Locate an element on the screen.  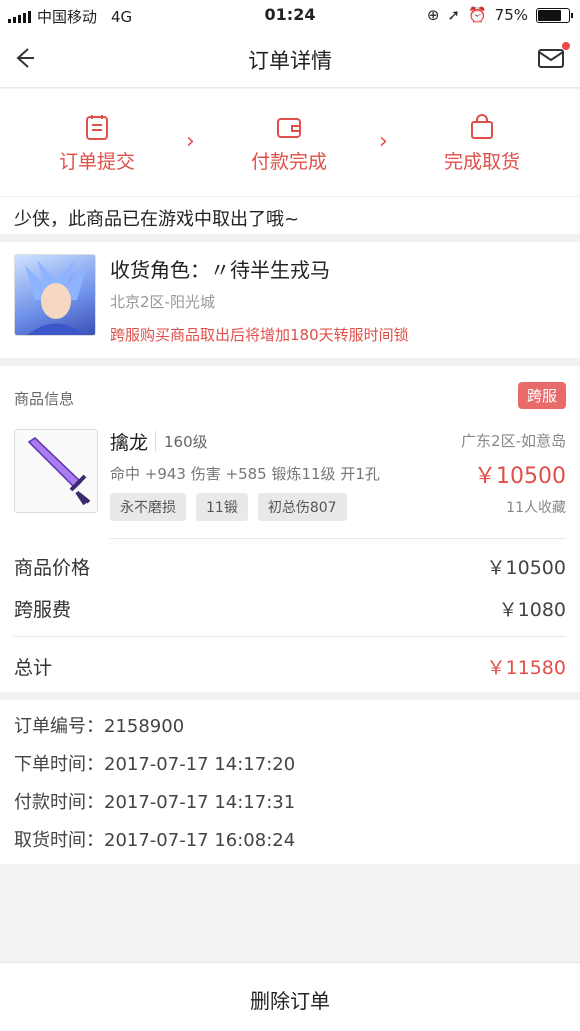
status-right: ⊕ ➚ ⏰ 75% is located at coordinates (499, 15).